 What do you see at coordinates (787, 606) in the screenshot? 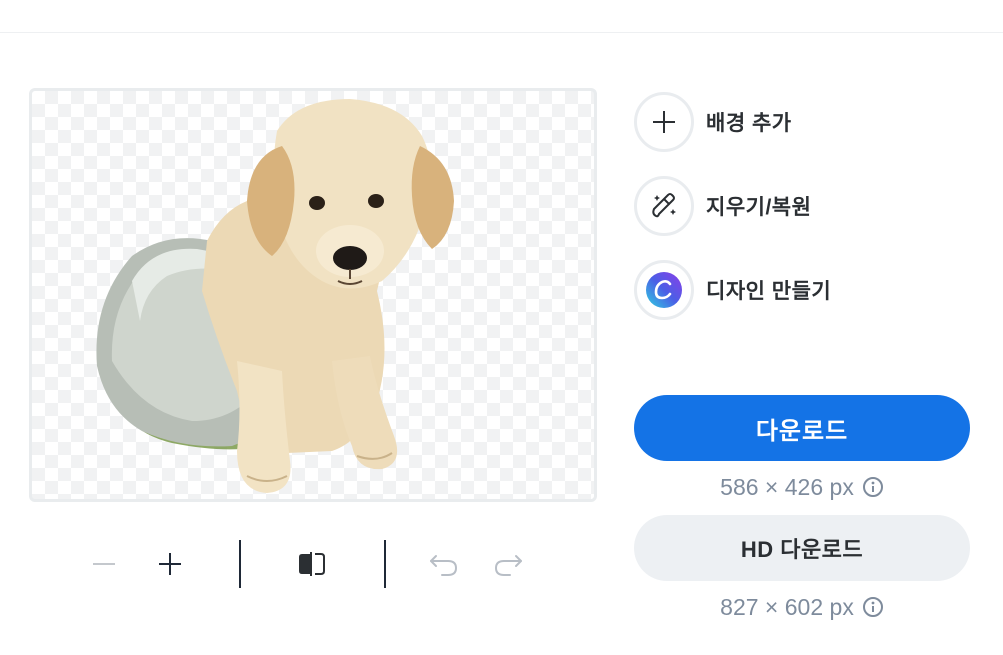
I see `hd-download-size-text: 827 × 602 px` at bounding box center [787, 606].